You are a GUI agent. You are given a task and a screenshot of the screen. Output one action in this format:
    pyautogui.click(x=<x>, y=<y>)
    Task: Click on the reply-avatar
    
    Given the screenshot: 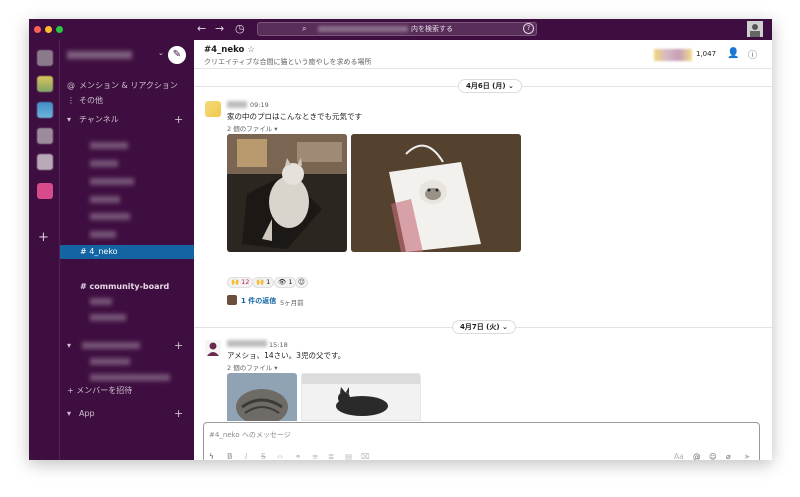 What is the action you would take?
    pyautogui.click(x=232, y=300)
    